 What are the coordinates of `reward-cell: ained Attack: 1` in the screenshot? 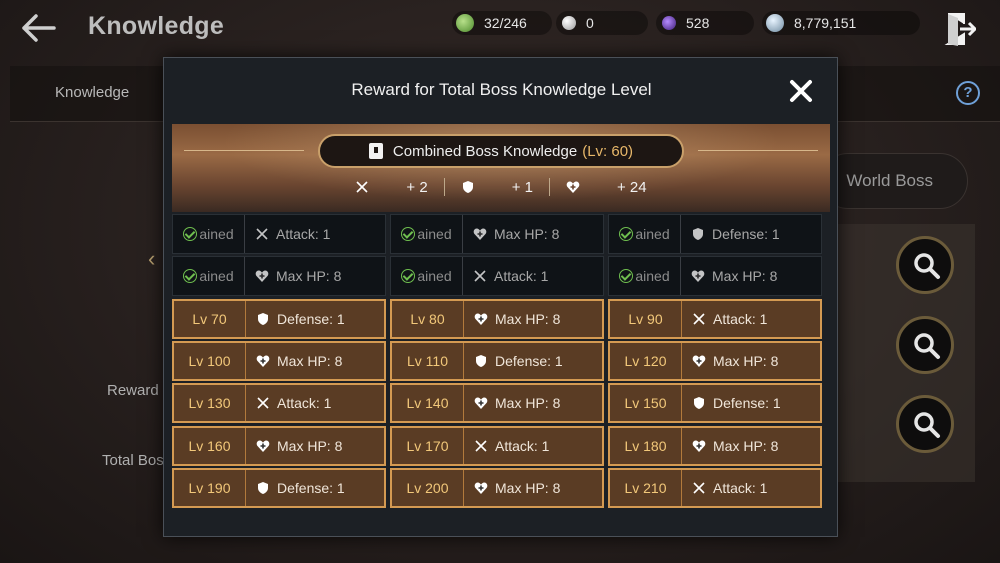 It's located at (279, 234).